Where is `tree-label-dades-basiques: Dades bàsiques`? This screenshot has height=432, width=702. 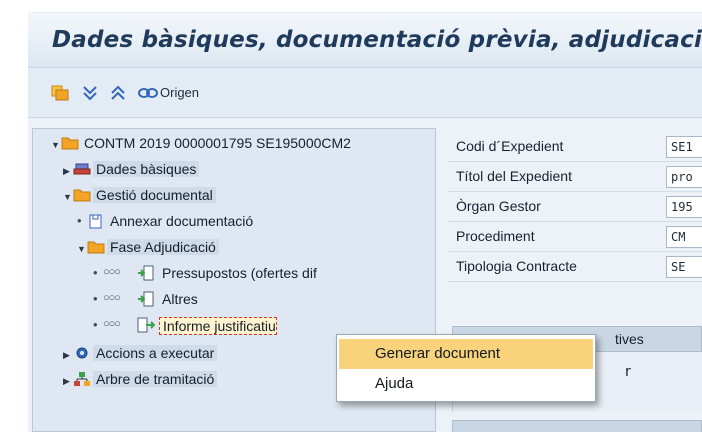 tree-label-dades-basiques: Dades bàsiques is located at coordinates (146, 169).